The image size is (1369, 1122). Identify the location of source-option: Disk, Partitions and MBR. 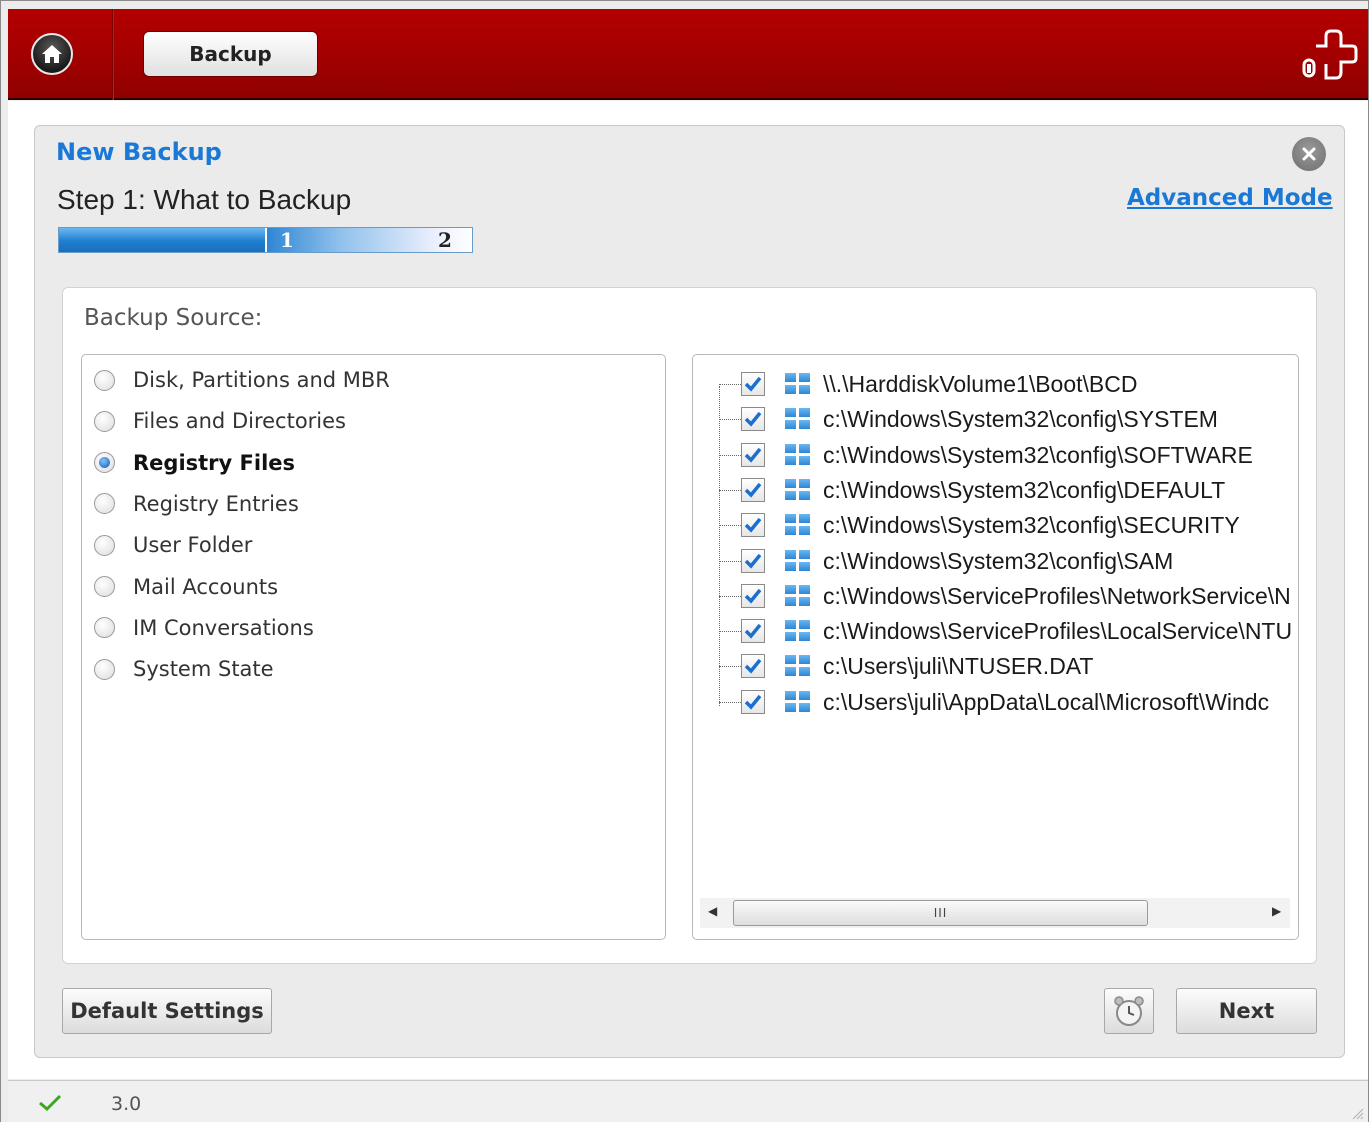
(242, 380).